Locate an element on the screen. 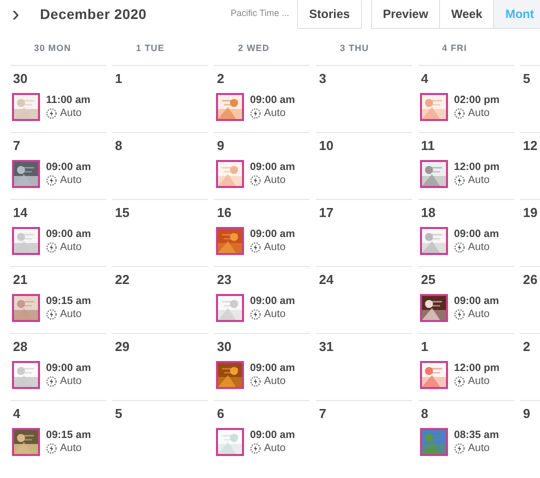 This screenshot has width=540, height=478. day-number: 14 is located at coordinates (20, 213).